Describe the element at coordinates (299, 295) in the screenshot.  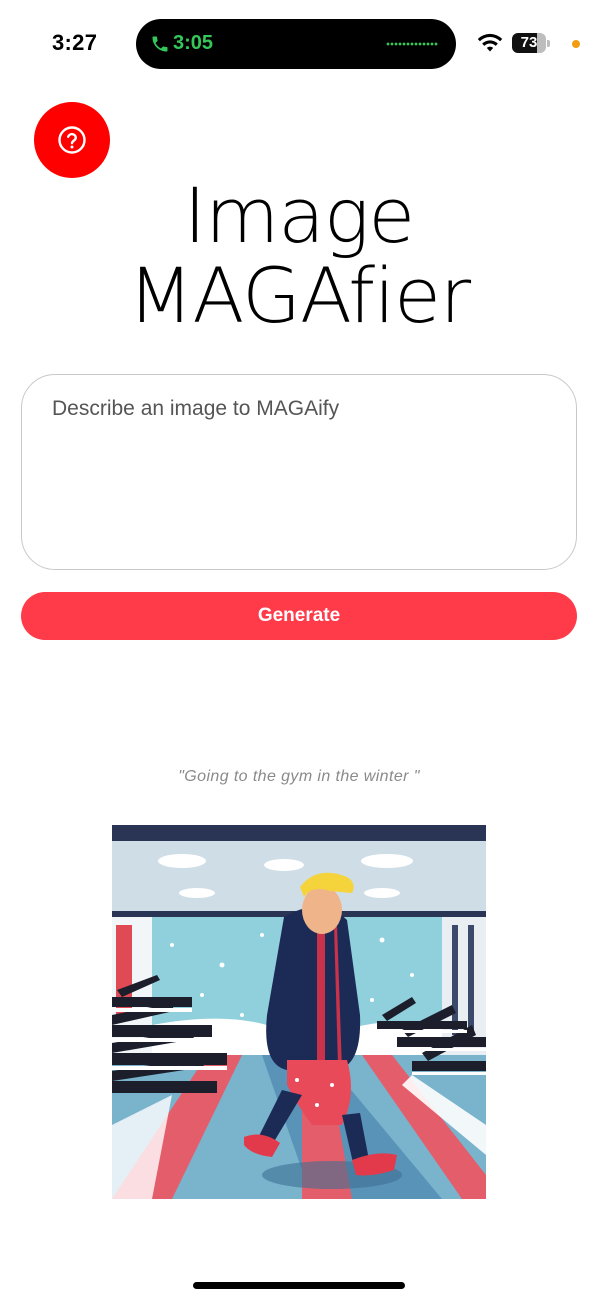
I see `title-line-2: MAGAfier` at that location.